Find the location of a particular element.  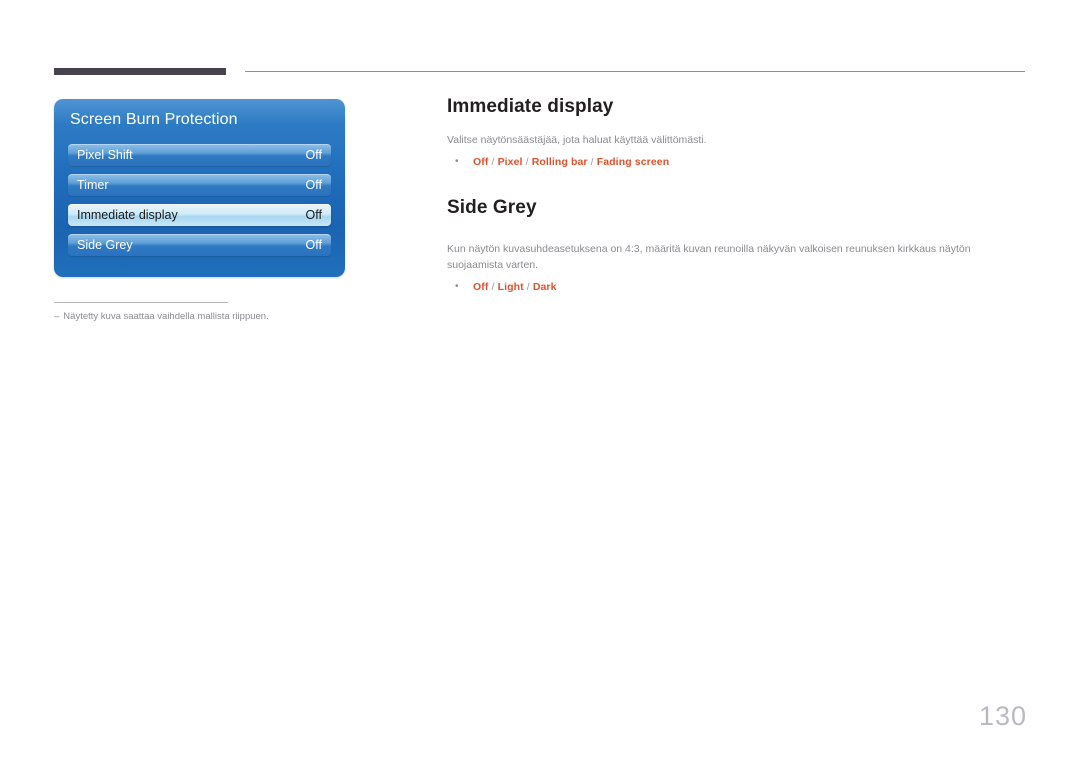

osd-row-timer: Timer Off is located at coordinates (199, 185).